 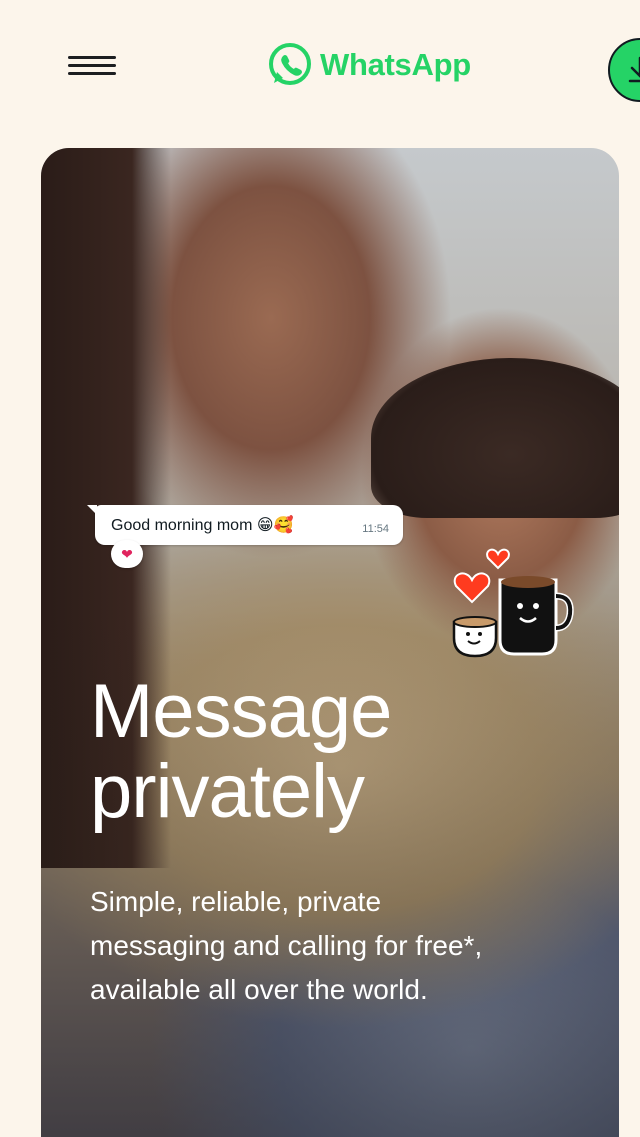 What do you see at coordinates (227, 791) in the screenshot?
I see `headline-line-2: privately` at bounding box center [227, 791].